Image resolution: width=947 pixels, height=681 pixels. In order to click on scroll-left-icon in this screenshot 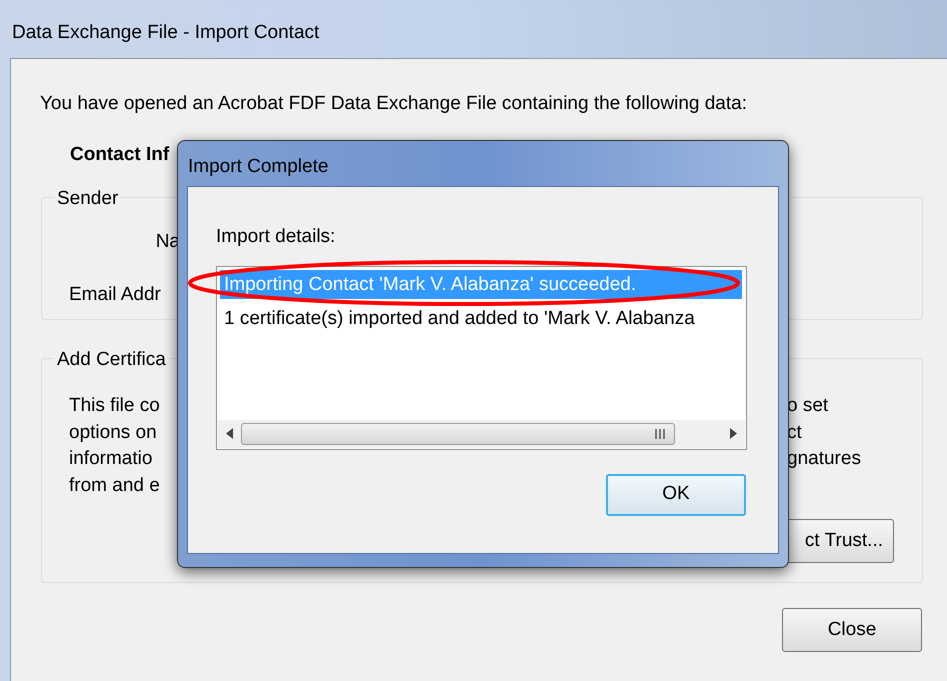, I will do `click(229, 433)`.